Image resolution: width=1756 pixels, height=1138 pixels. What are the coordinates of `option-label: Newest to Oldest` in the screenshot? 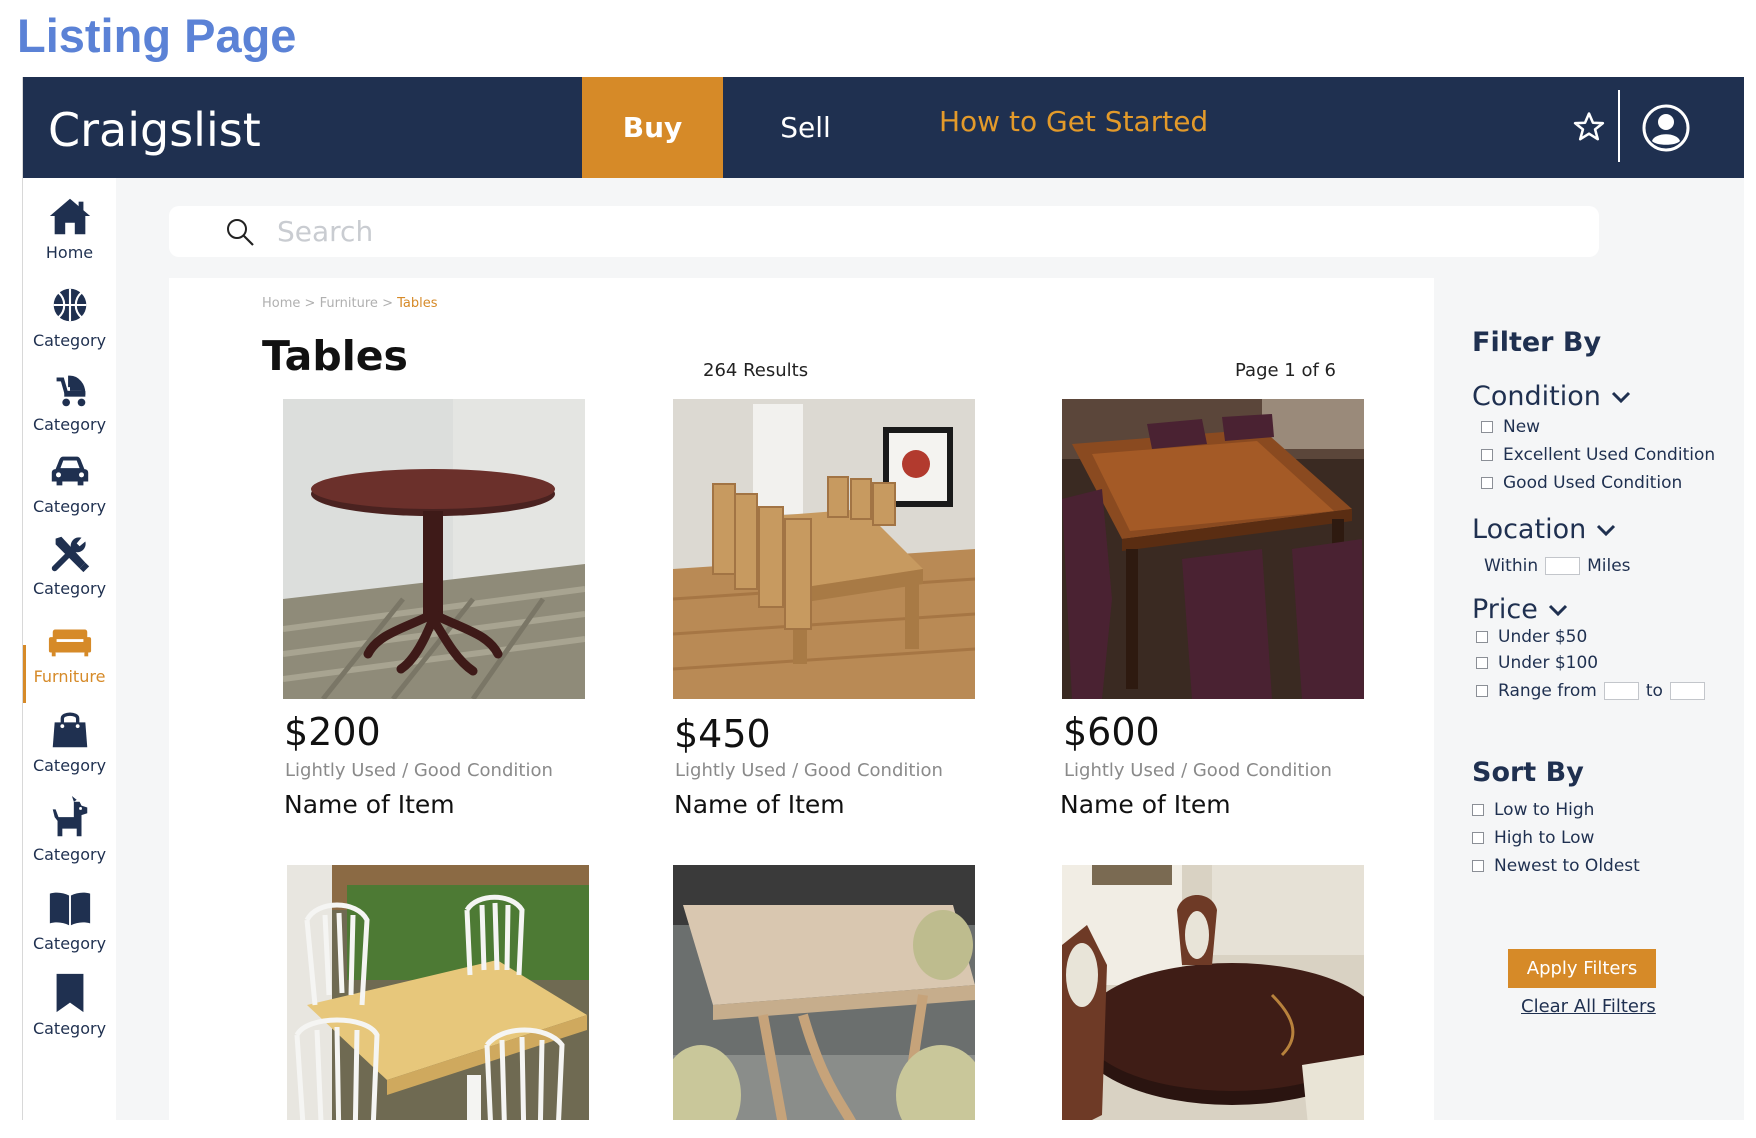 It's located at (1567, 866).